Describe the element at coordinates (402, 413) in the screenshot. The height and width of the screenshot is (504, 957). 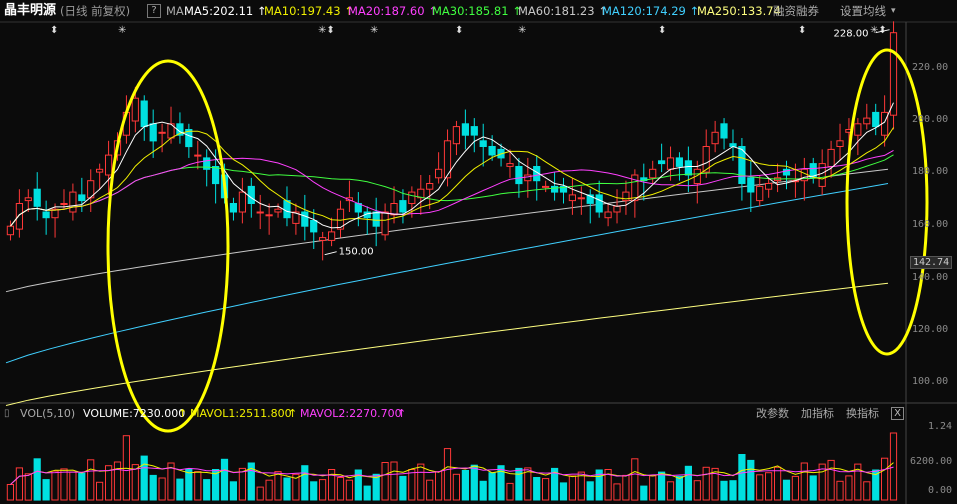
I see `mavol2-arrow-icon: ↑` at that location.